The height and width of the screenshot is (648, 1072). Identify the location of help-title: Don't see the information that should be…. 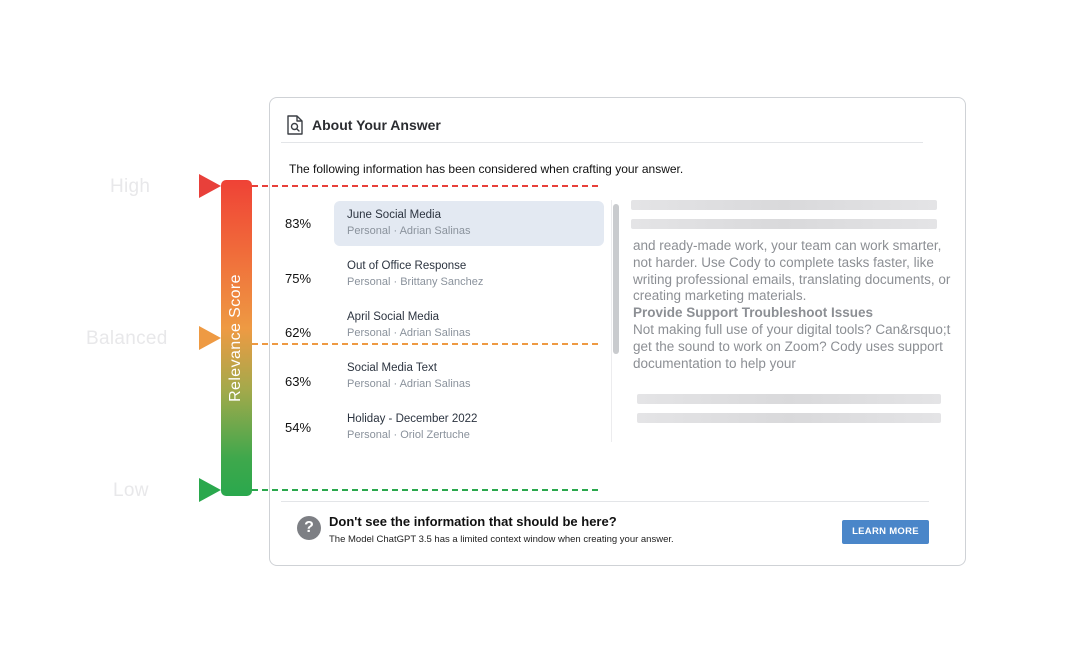
(473, 521).